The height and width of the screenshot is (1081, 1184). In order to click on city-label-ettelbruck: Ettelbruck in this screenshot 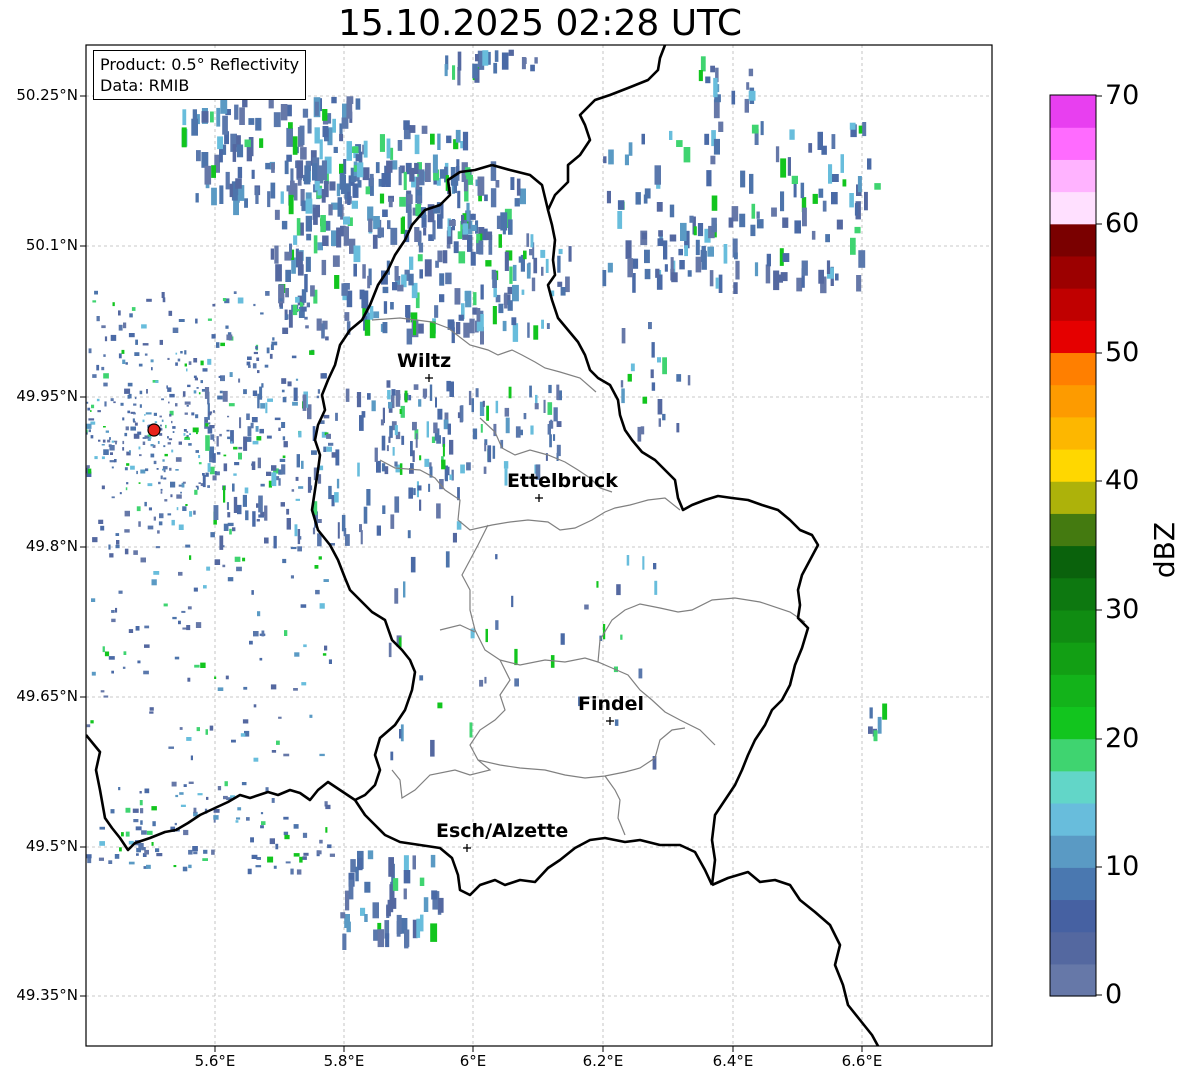, I will do `click(562, 481)`.